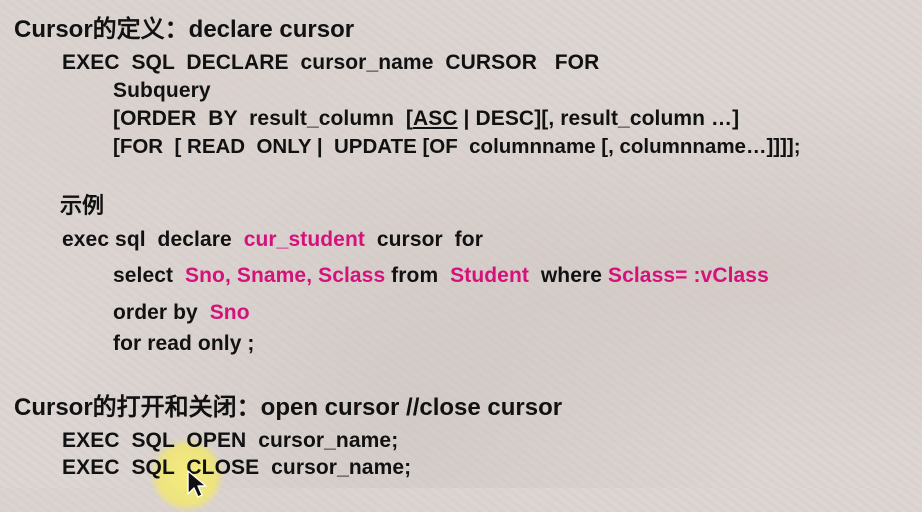 The width and height of the screenshot is (922, 512). I want to click on example-highlight: Sno, so click(229, 312).